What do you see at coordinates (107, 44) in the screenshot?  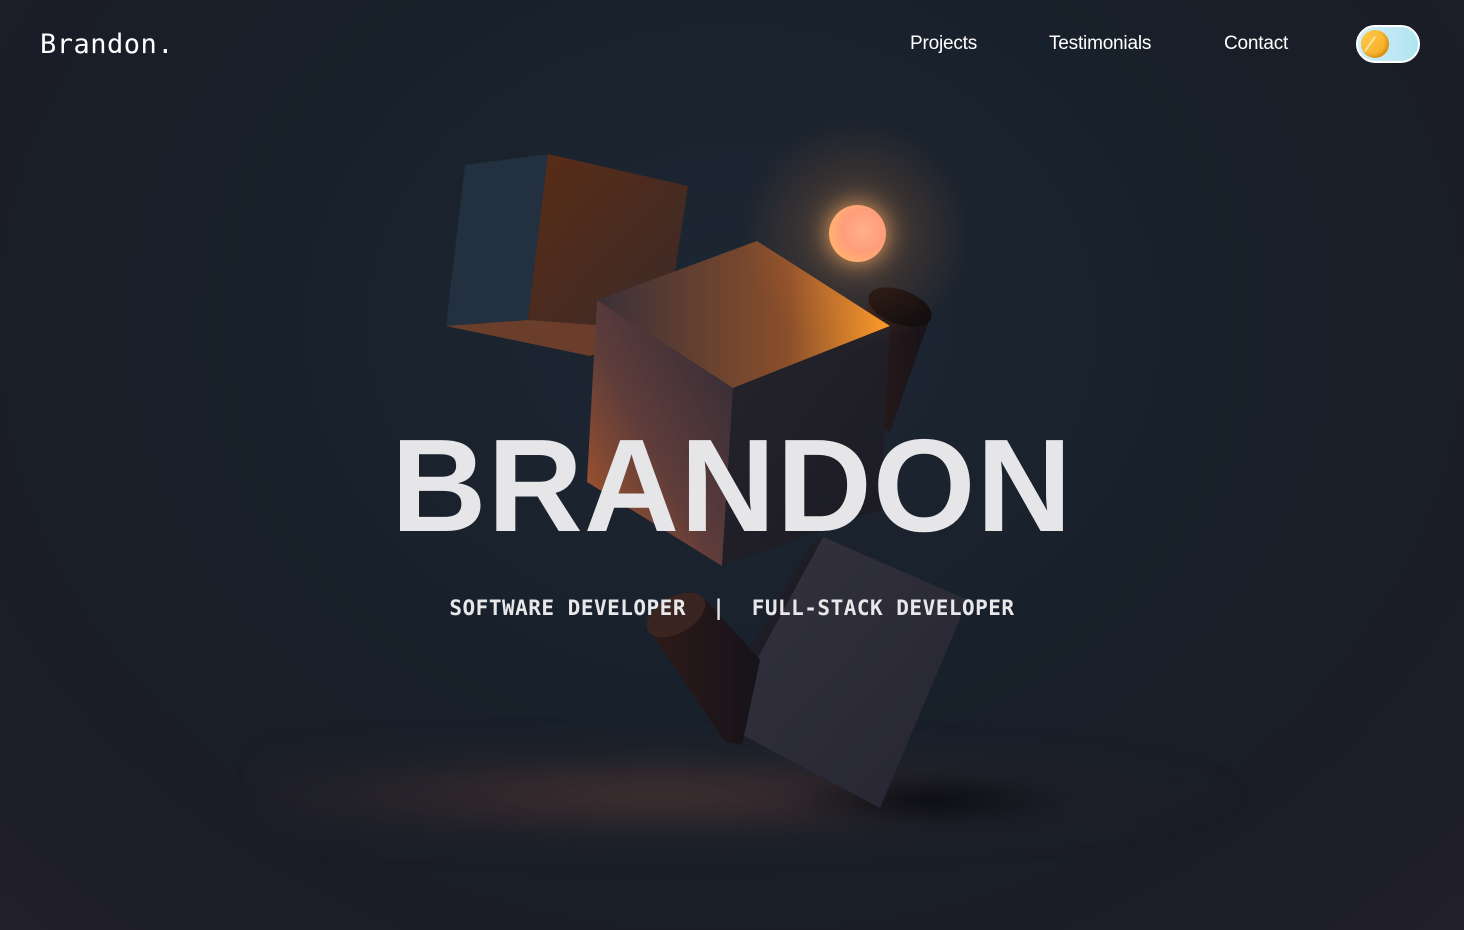 I see `site-logo: Brandon.` at bounding box center [107, 44].